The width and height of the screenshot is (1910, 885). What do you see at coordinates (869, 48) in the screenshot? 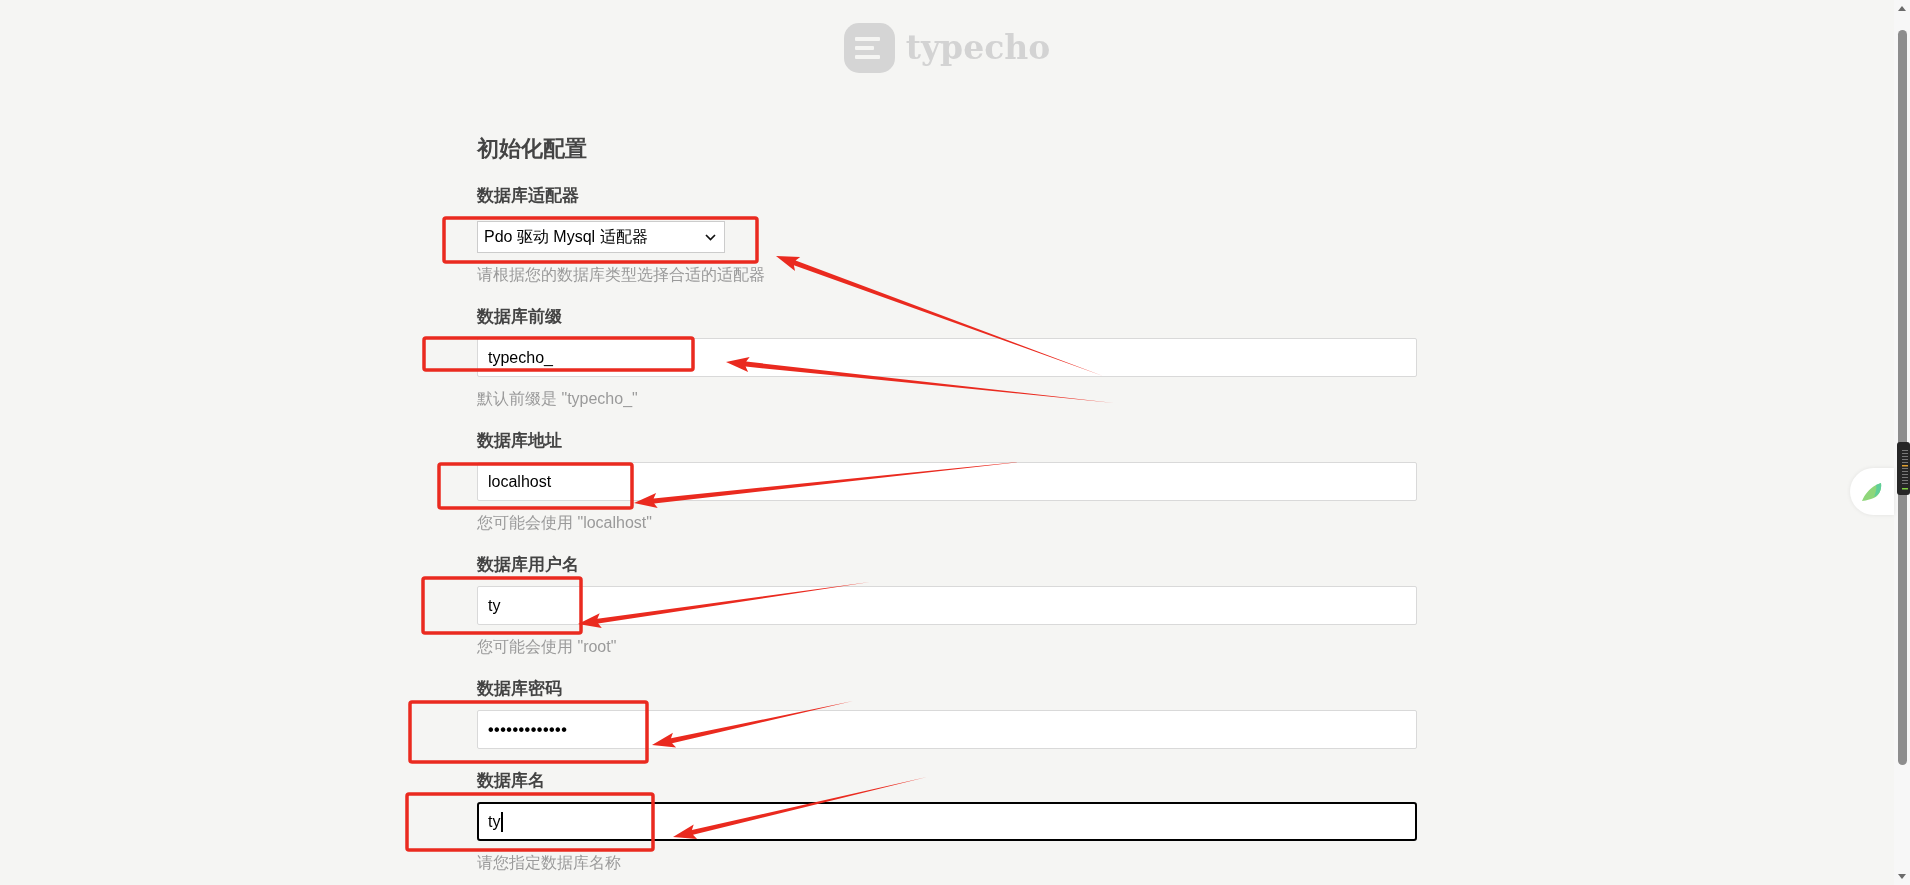
I see `logo-icon` at bounding box center [869, 48].